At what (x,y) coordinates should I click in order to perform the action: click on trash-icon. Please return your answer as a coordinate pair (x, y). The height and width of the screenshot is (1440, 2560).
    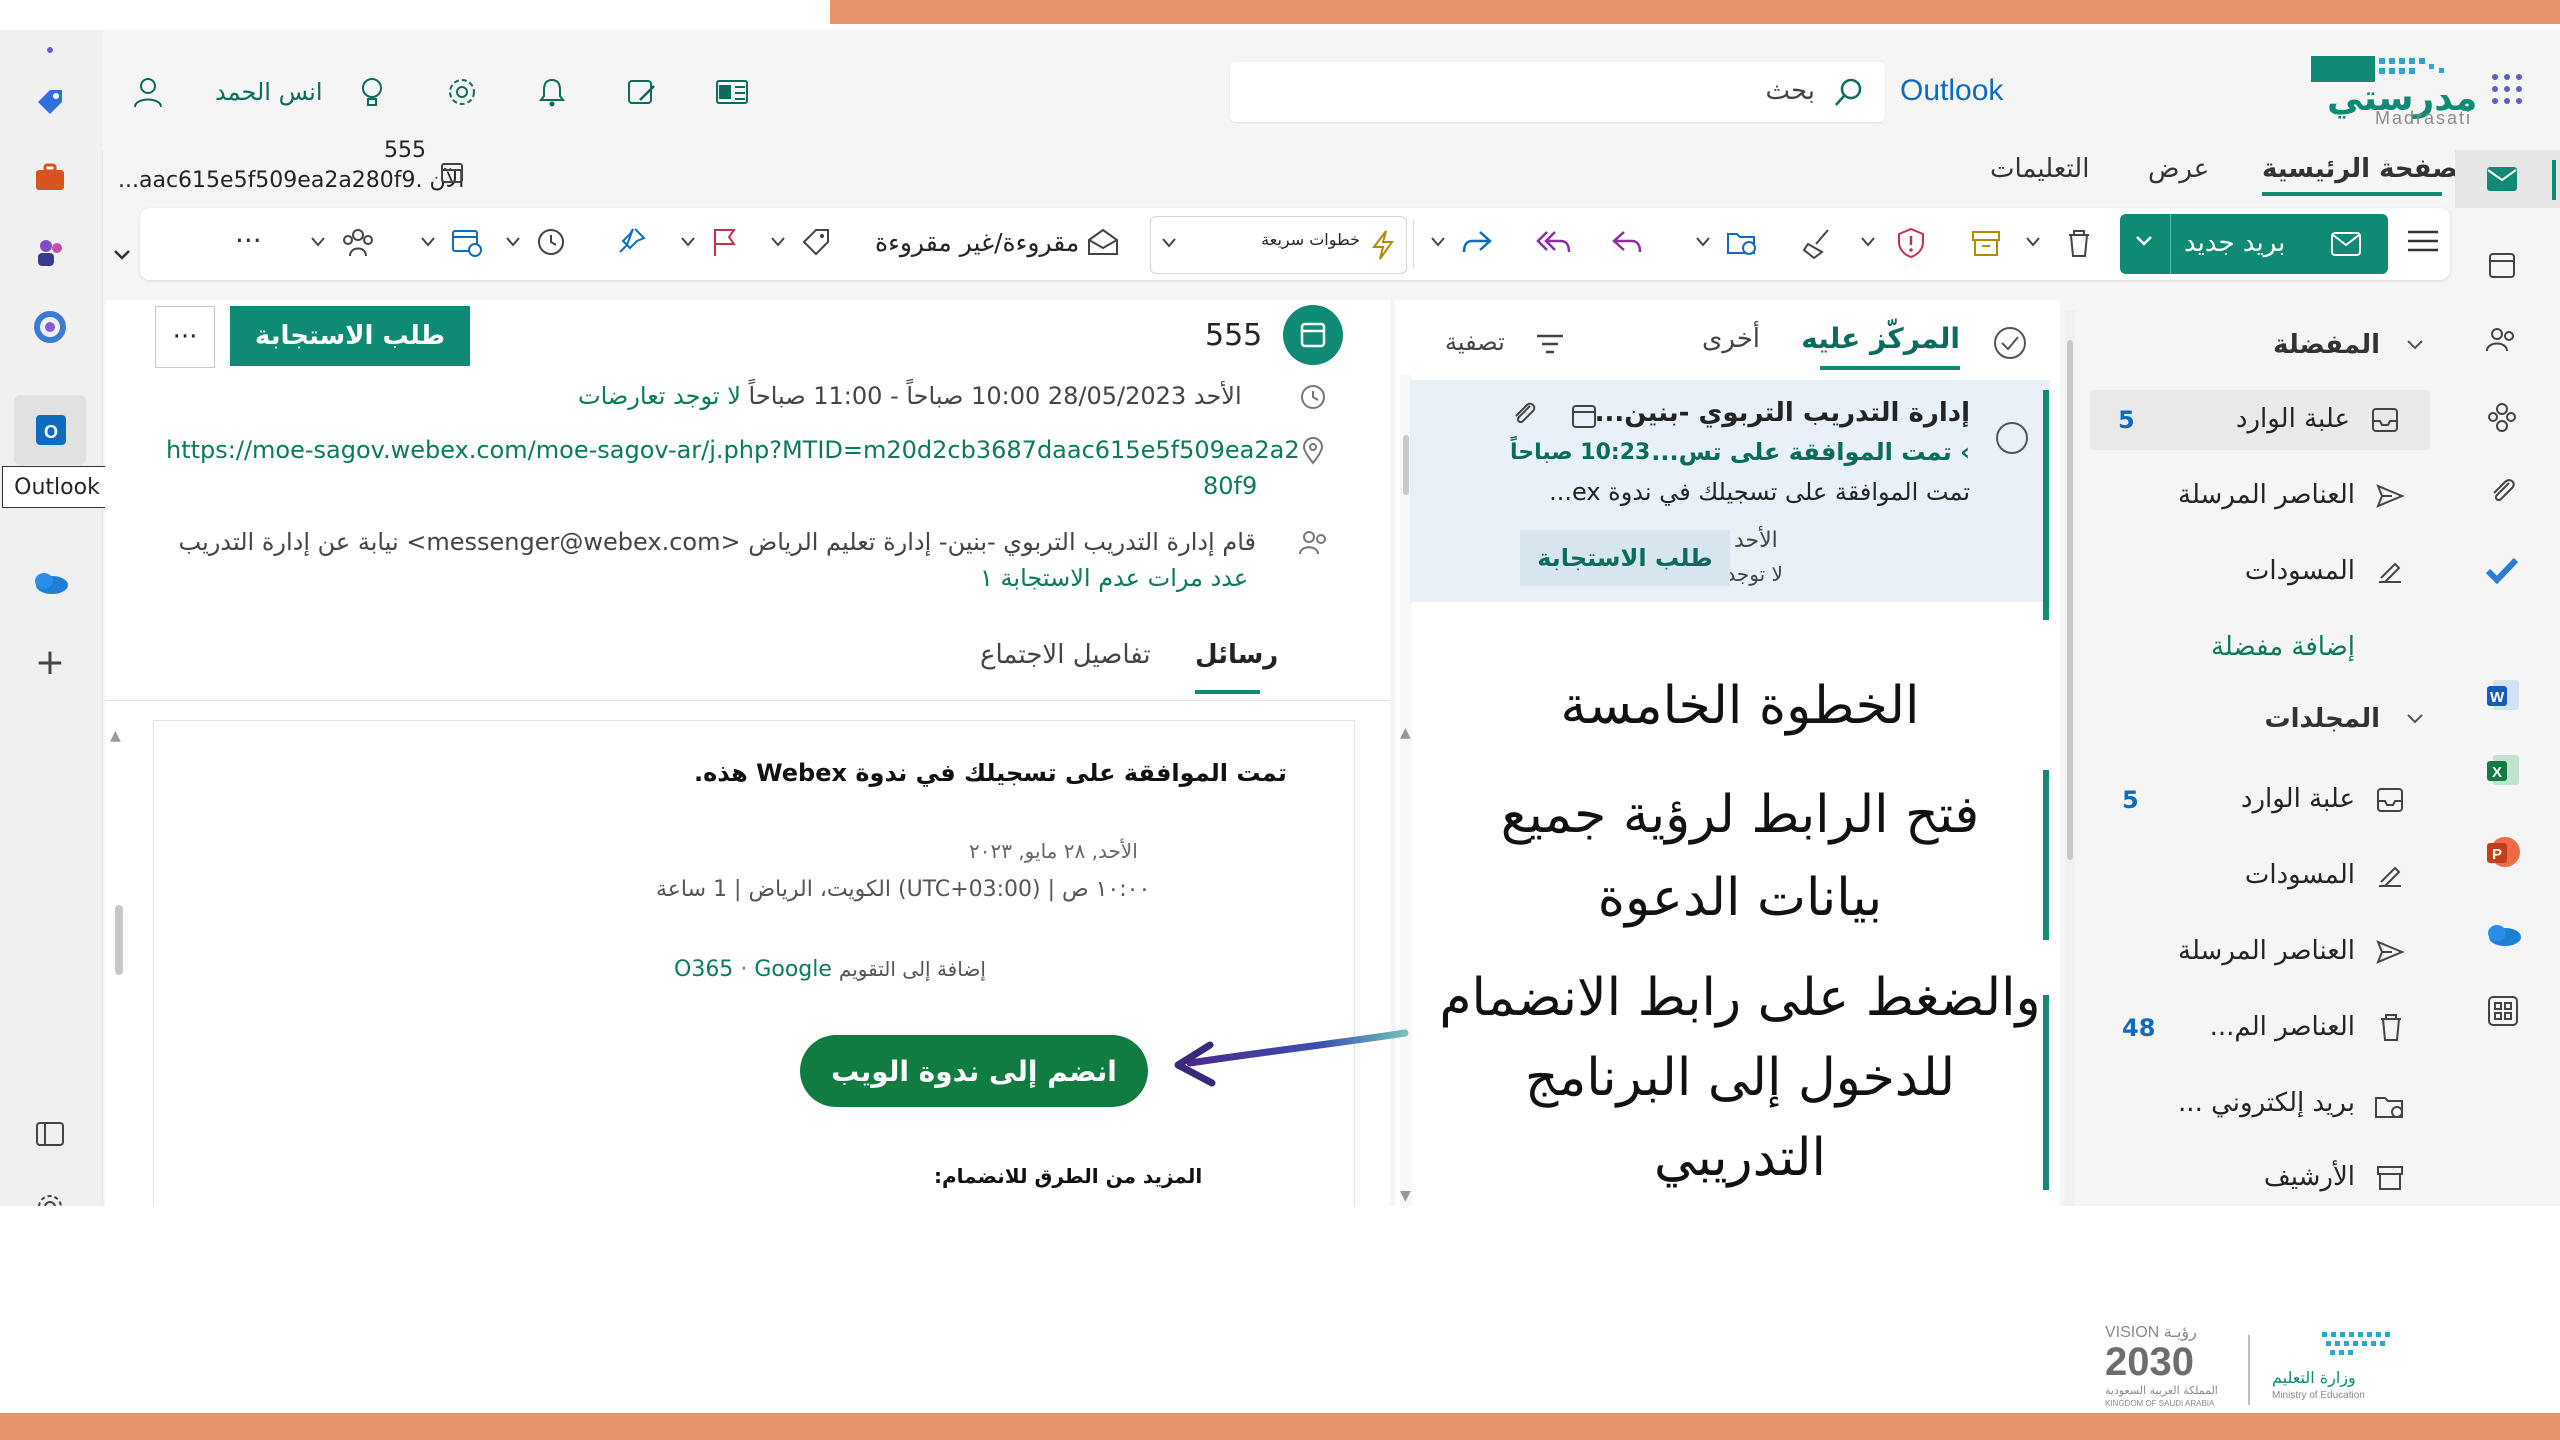
    Looking at the image, I should click on (2079, 243).